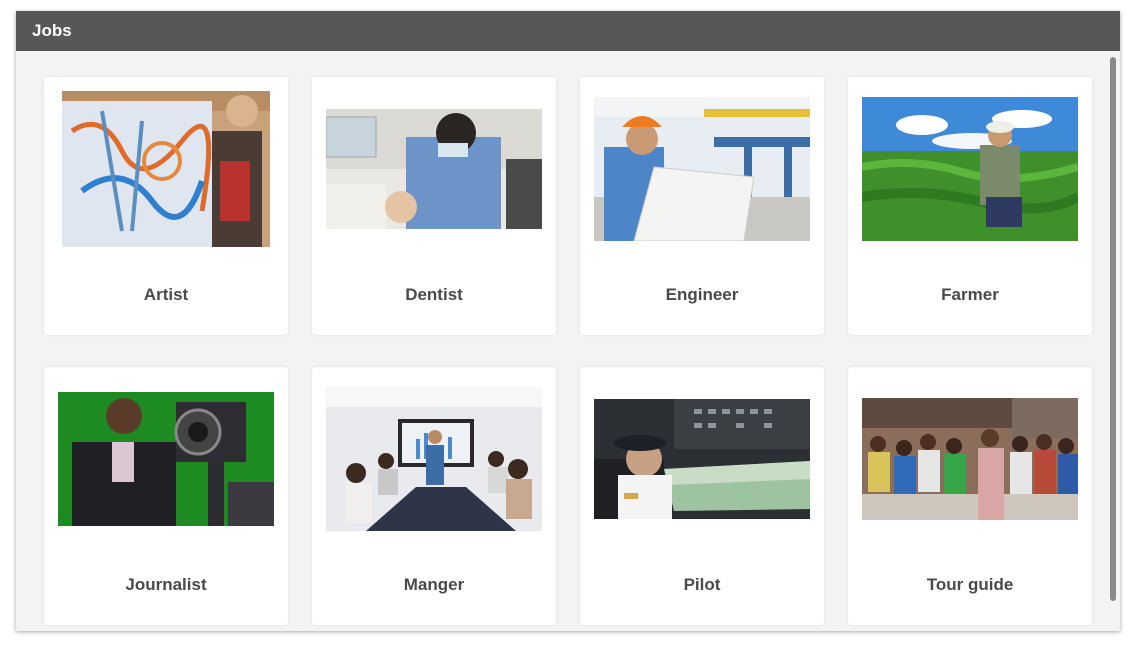 This screenshot has width=1136, height=653. What do you see at coordinates (1113, 329) in the screenshot?
I see `vertical-scrollbar` at bounding box center [1113, 329].